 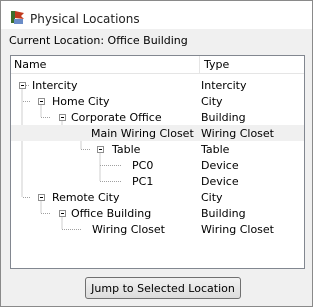 What do you see at coordinates (156, 15) in the screenshot?
I see `title-bar: Physical Locations` at bounding box center [156, 15].